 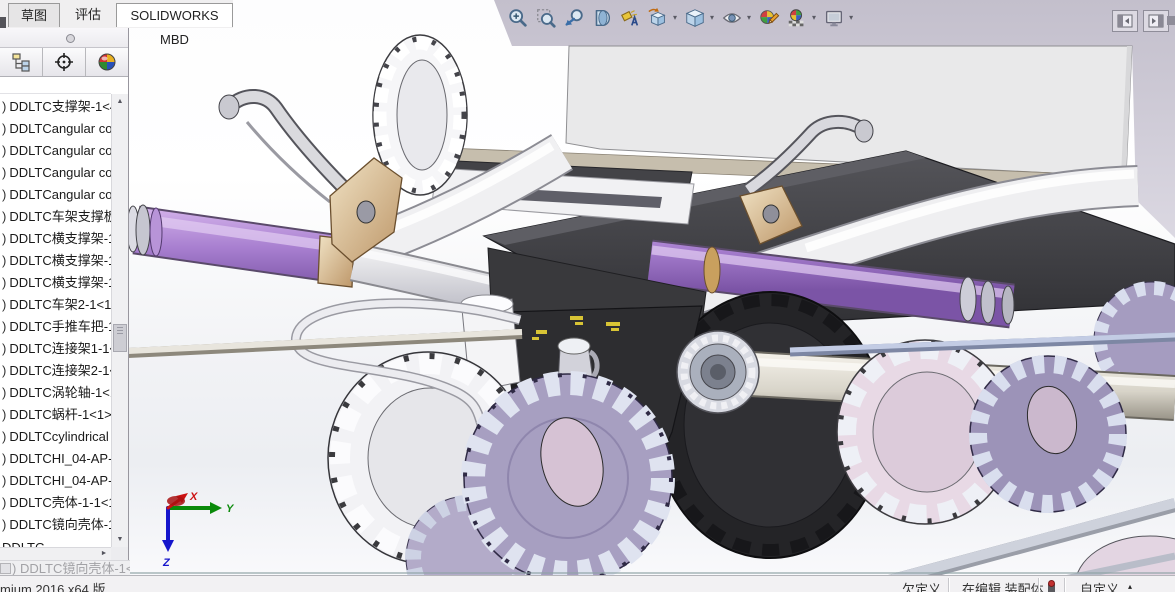 What do you see at coordinates (64, 38) in the screenshot?
I see `panel-header` at bounding box center [64, 38].